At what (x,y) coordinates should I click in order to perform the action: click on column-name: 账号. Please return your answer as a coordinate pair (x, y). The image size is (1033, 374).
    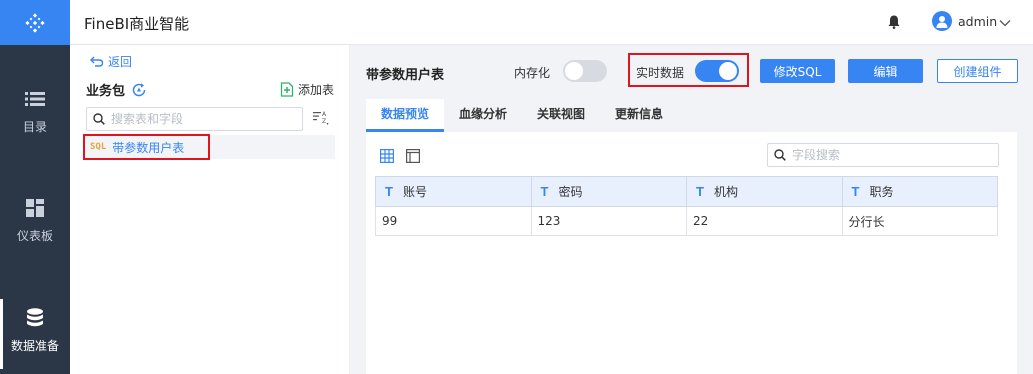
    Looking at the image, I should click on (414, 192).